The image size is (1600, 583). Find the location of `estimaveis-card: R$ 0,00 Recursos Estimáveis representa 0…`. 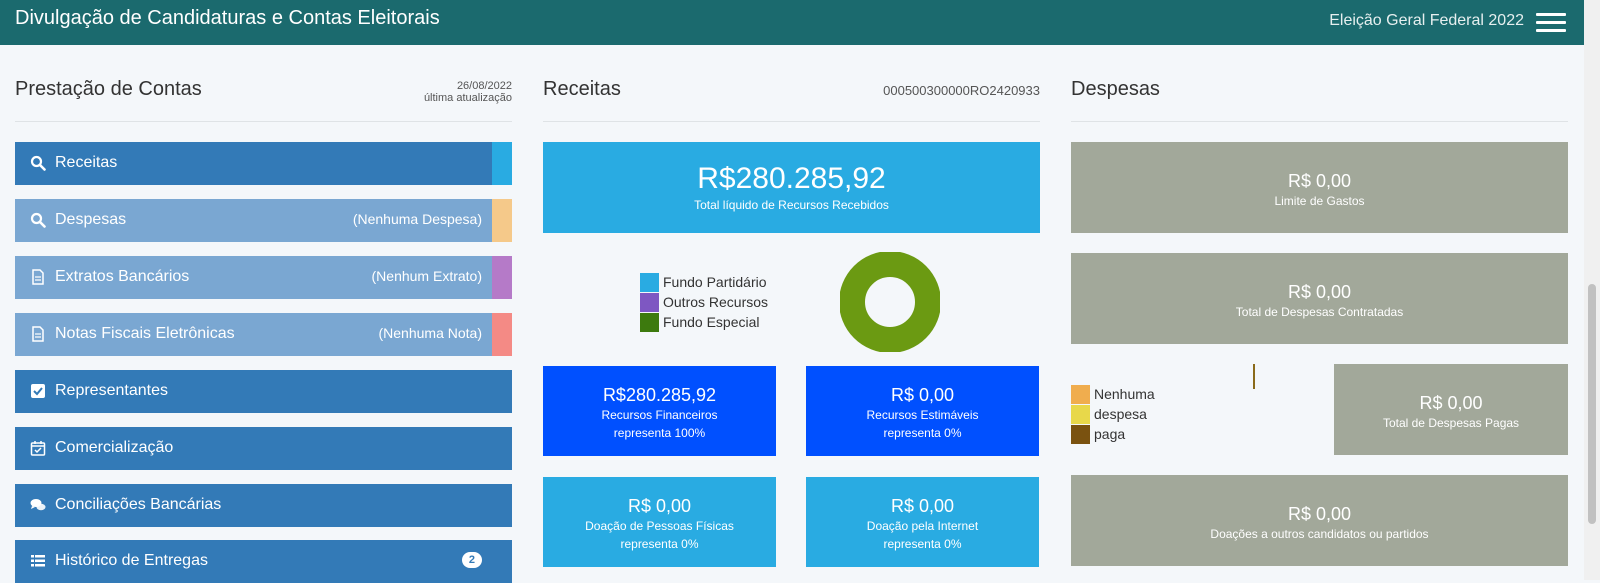

estimaveis-card: R$ 0,00 Recursos Estimáveis representa 0… is located at coordinates (922, 411).